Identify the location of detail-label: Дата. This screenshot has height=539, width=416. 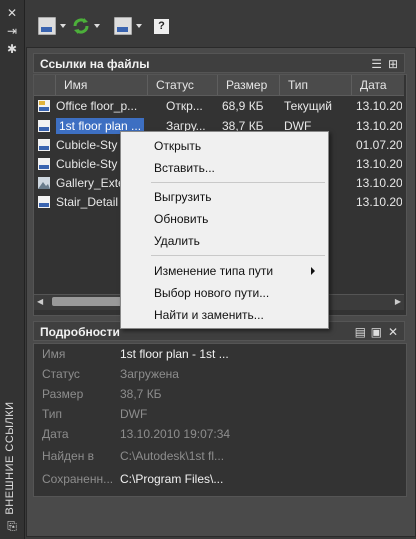
(55, 434).